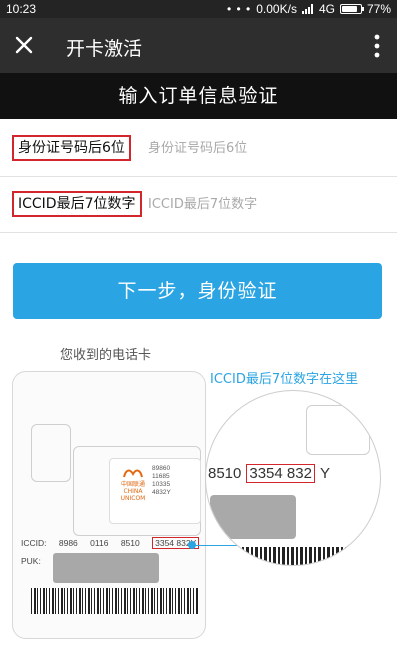 This screenshot has height=649, width=397. I want to click on card-iccid-label: ICCID:, so click(34, 543).